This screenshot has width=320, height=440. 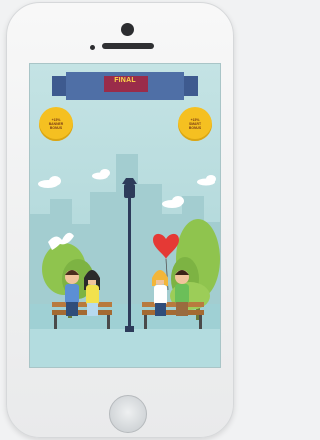 What do you see at coordinates (56, 124) in the screenshot?
I see `bonus-badge-left: +15% BANNER BONUS` at bounding box center [56, 124].